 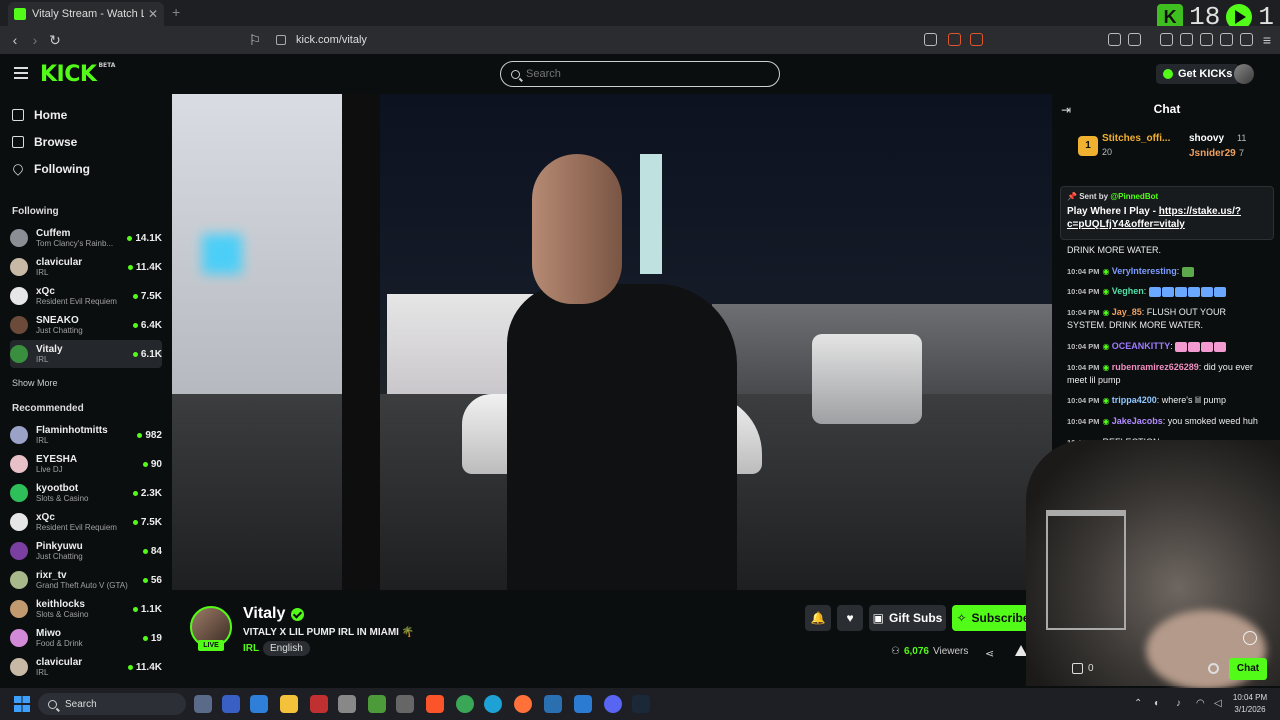 I want to click on channel-viewers: 982, so click(x=149, y=435).